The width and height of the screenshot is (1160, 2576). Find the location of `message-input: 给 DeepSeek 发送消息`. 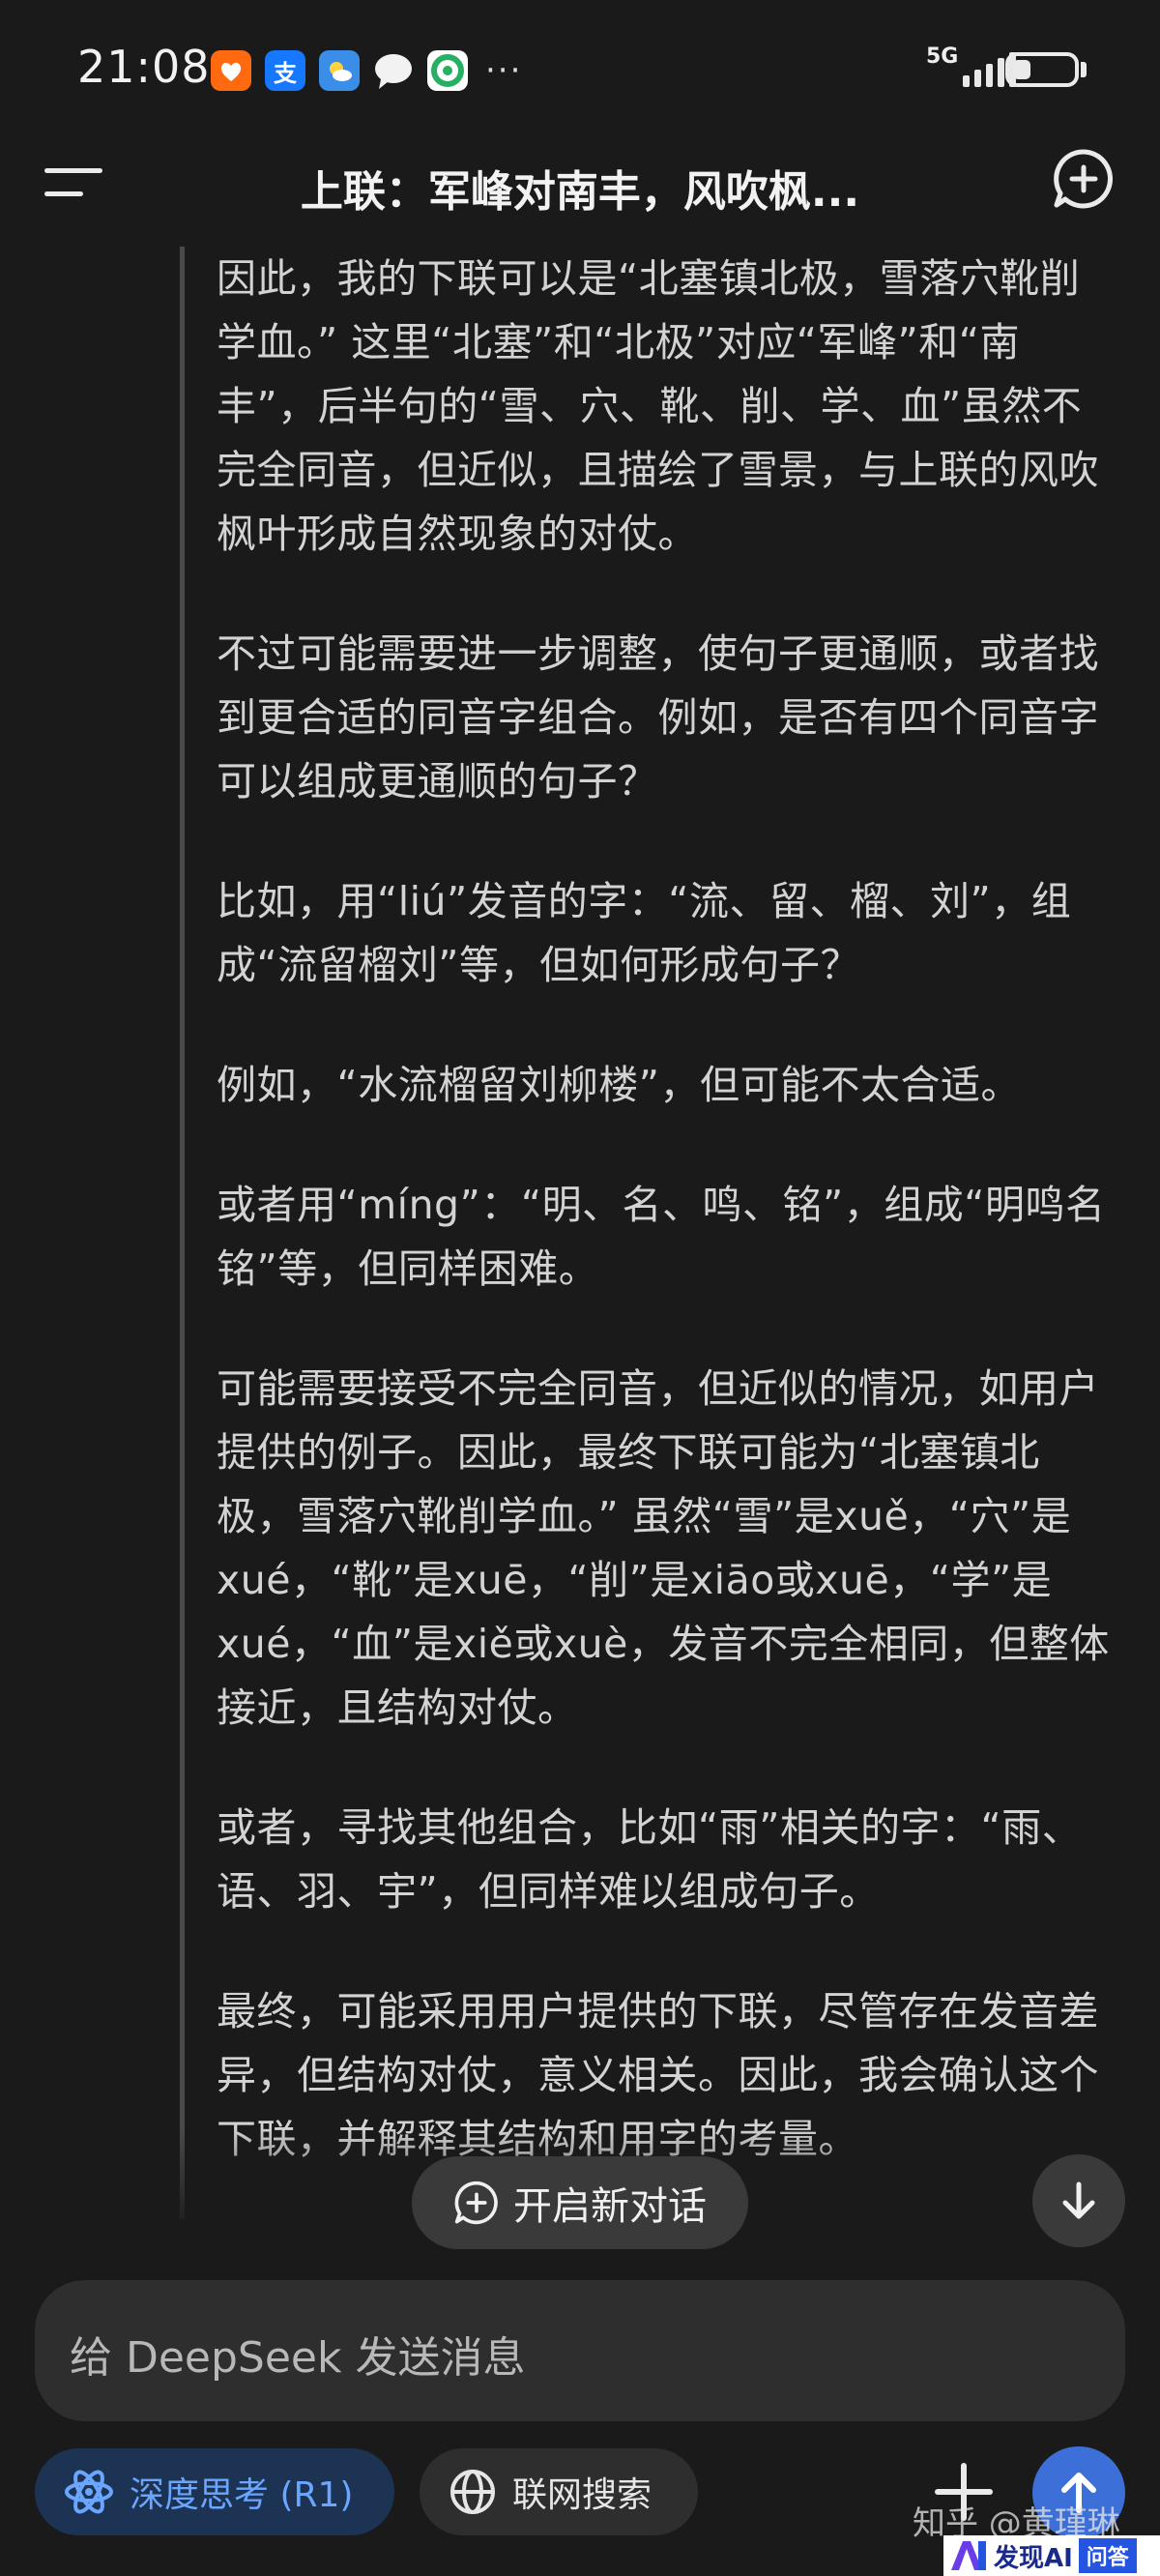

message-input: 给 DeepSeek 发送消息 is located at coordinates (580, 2350).